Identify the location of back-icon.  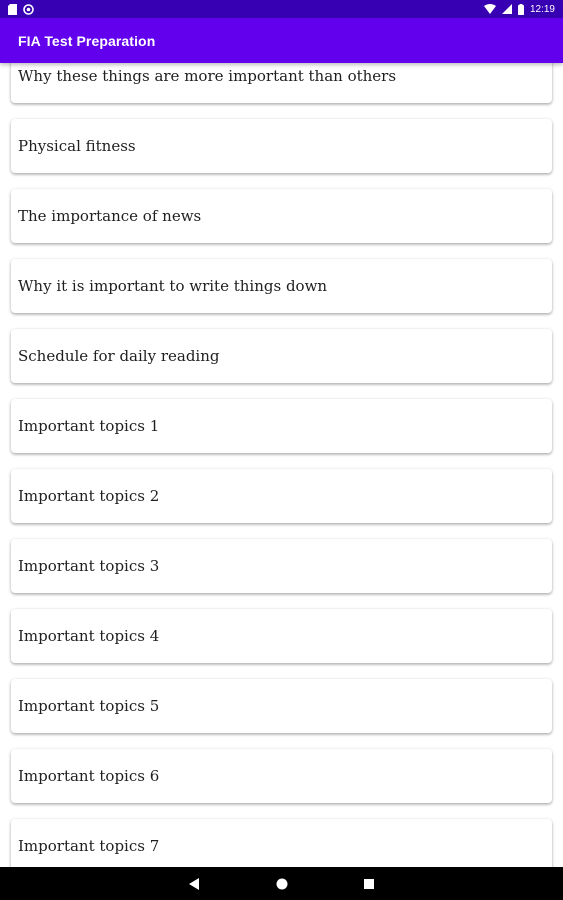
(194, 883).